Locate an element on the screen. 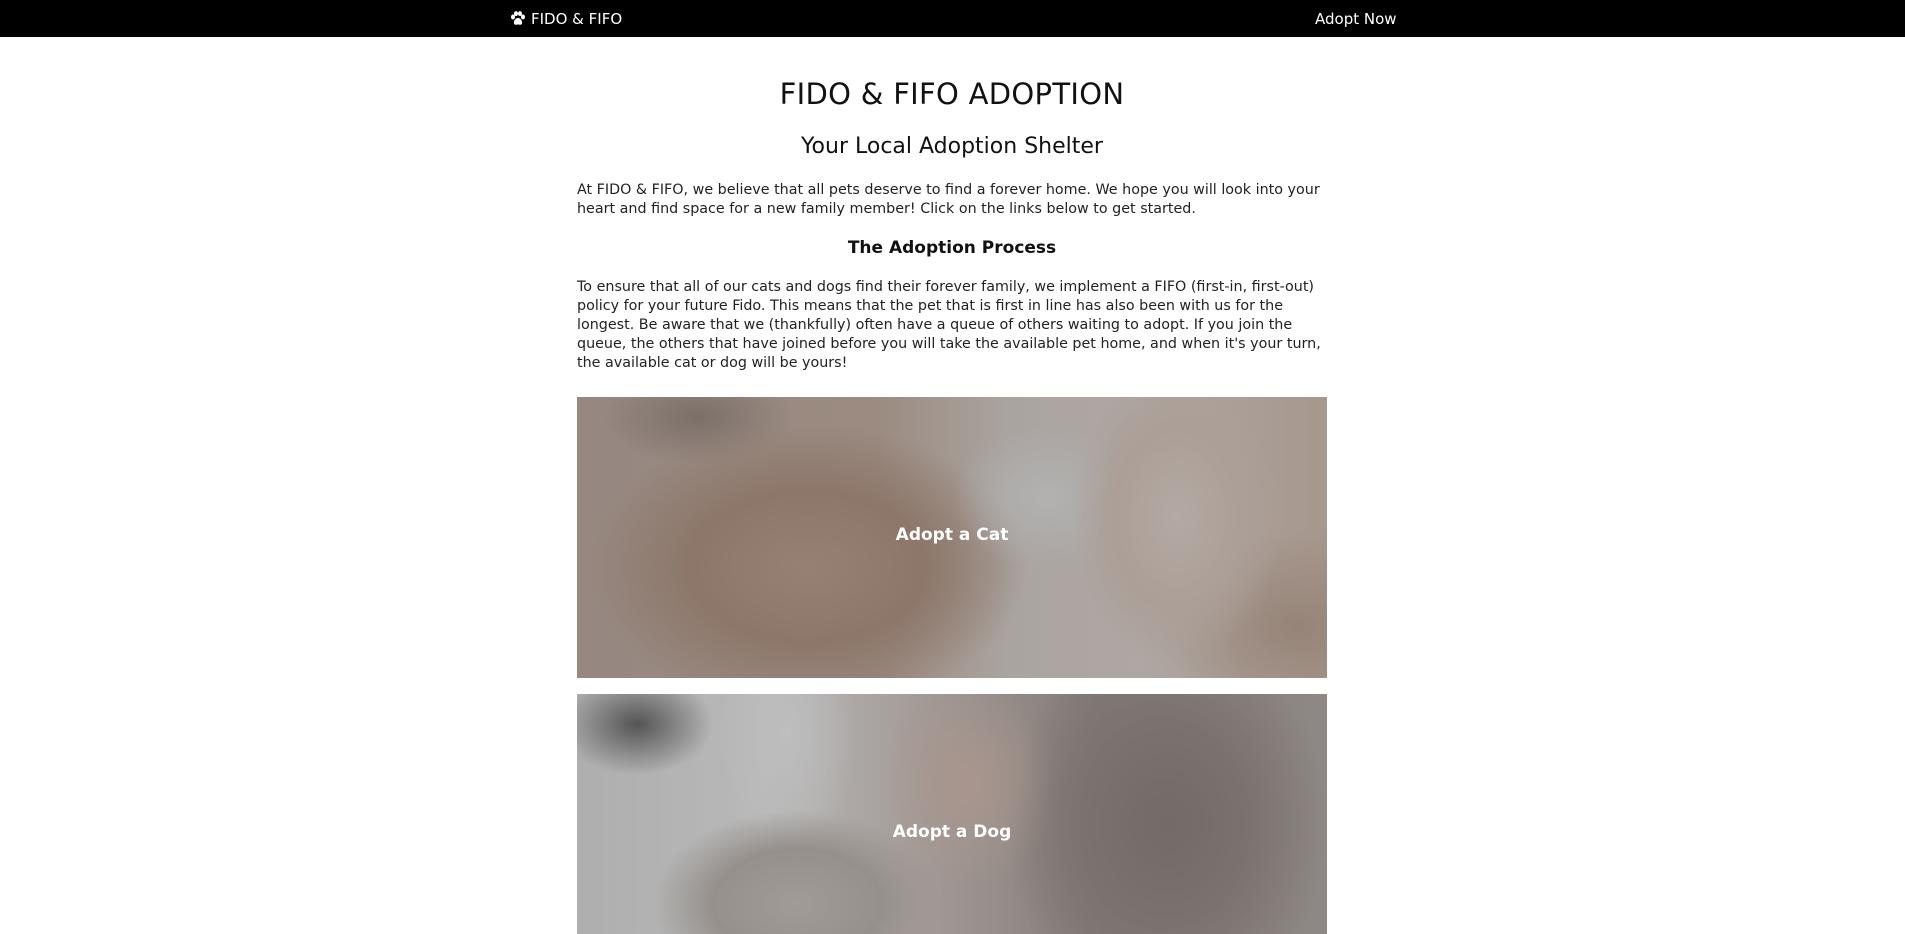 Image resolution: width=1905 pixels, height=934 pixels. brand-link: FIDO & FIFO is located at coordinates (566, 18).